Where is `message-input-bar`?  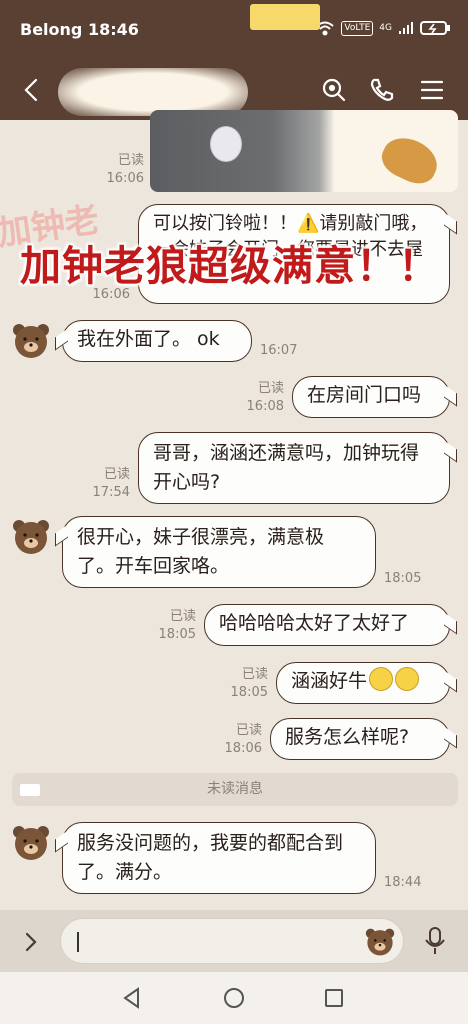
message-input-bar is located at coordinates (234, 941).